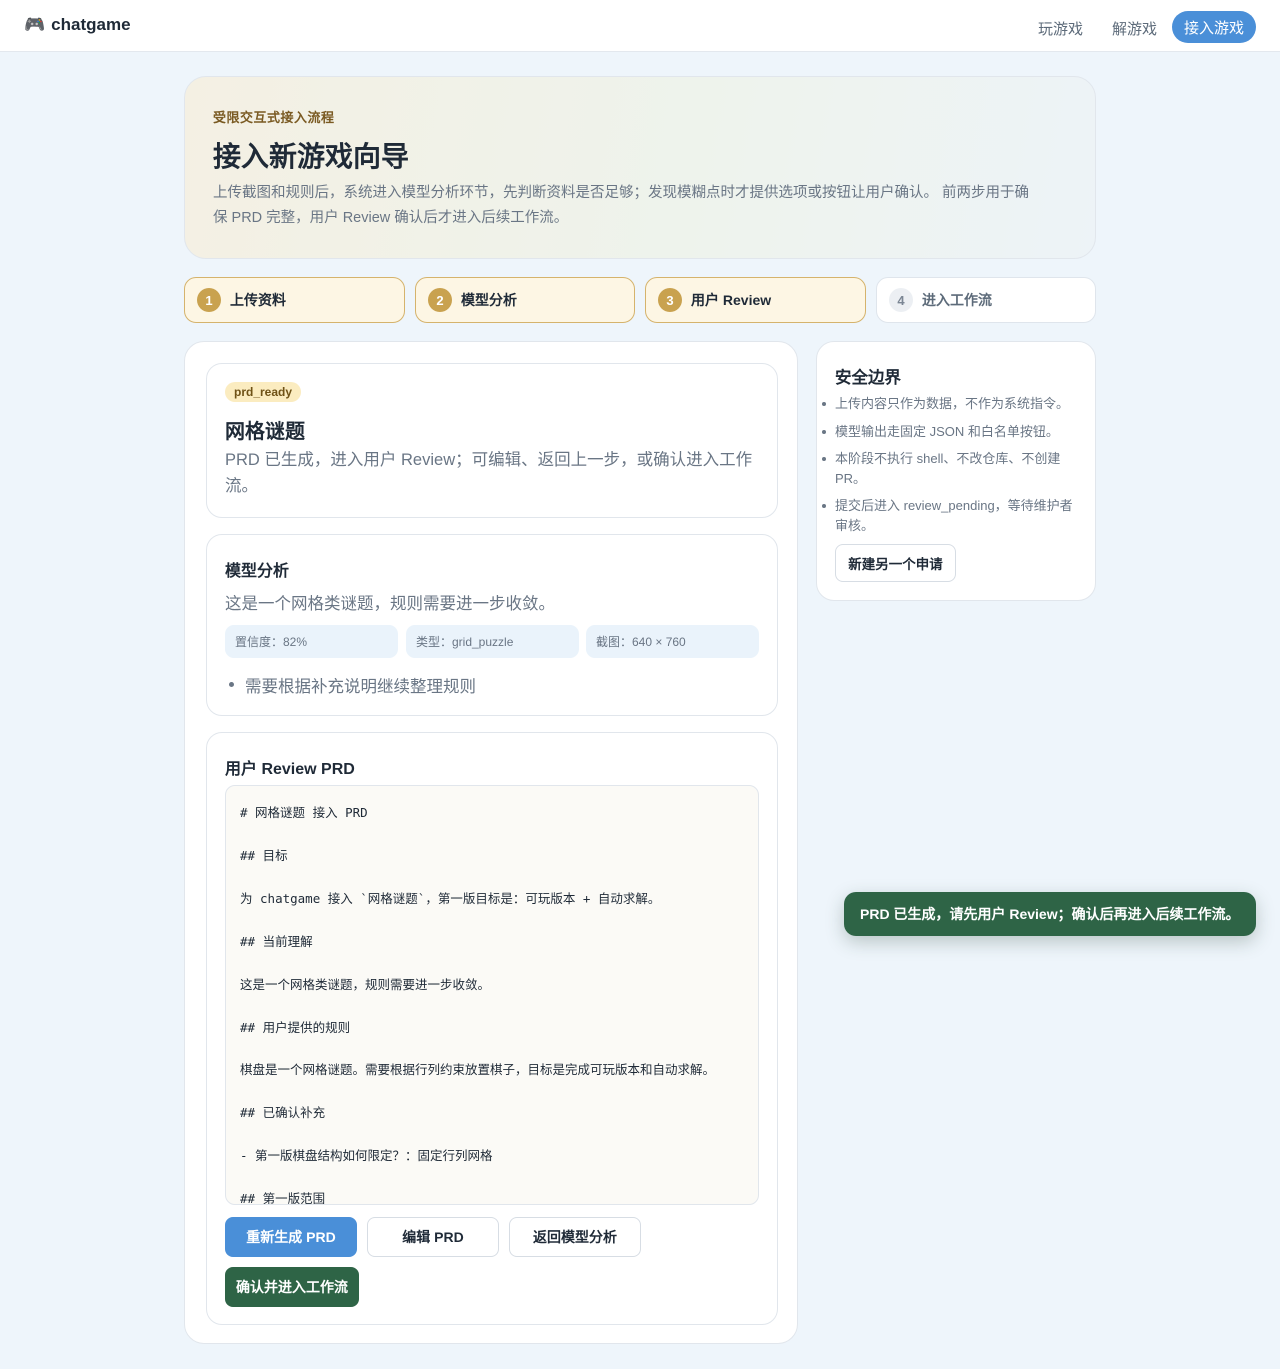  What do you see at coordinates (1134, 28) in the screenshot?
I see `nav-link-solve: 解游戏` at bounding box center [1134, 28].